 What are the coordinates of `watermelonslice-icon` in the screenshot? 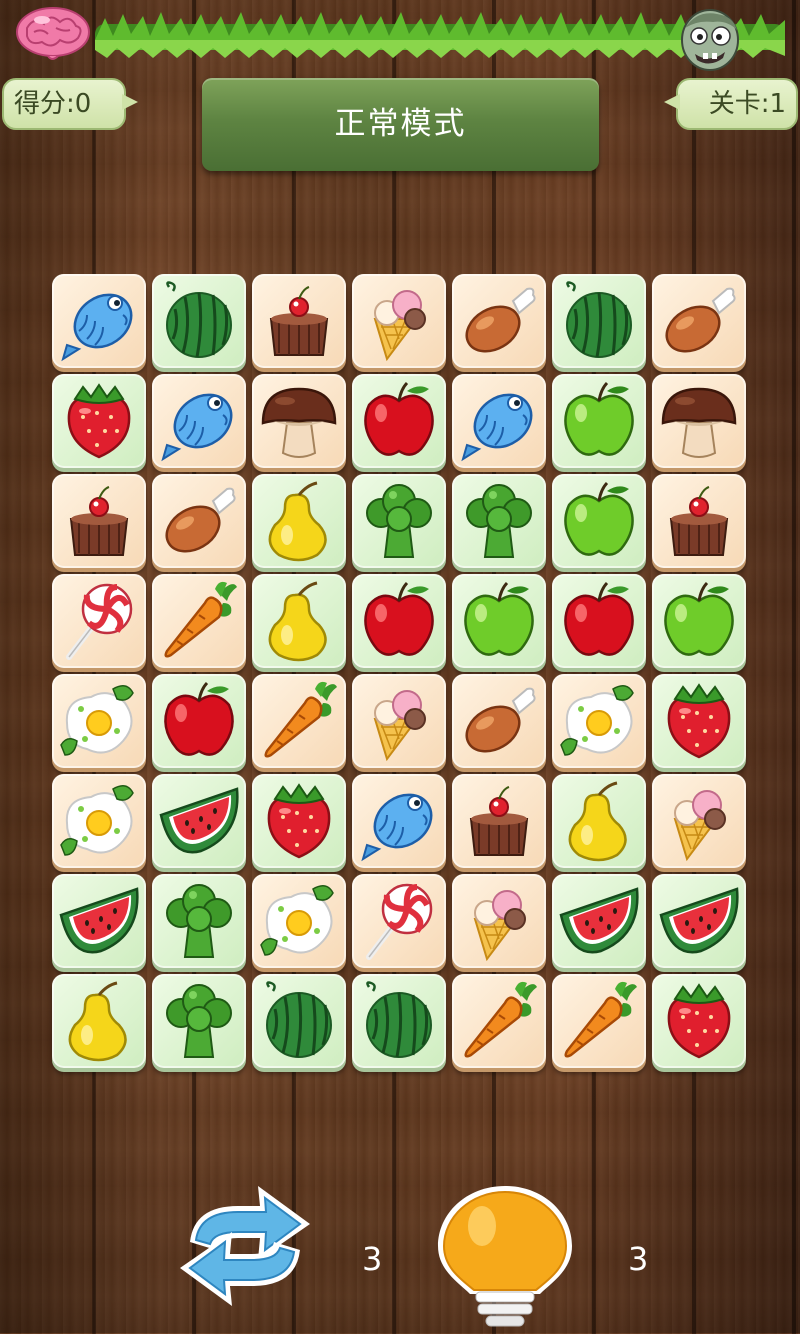 It's located at (599, 920).